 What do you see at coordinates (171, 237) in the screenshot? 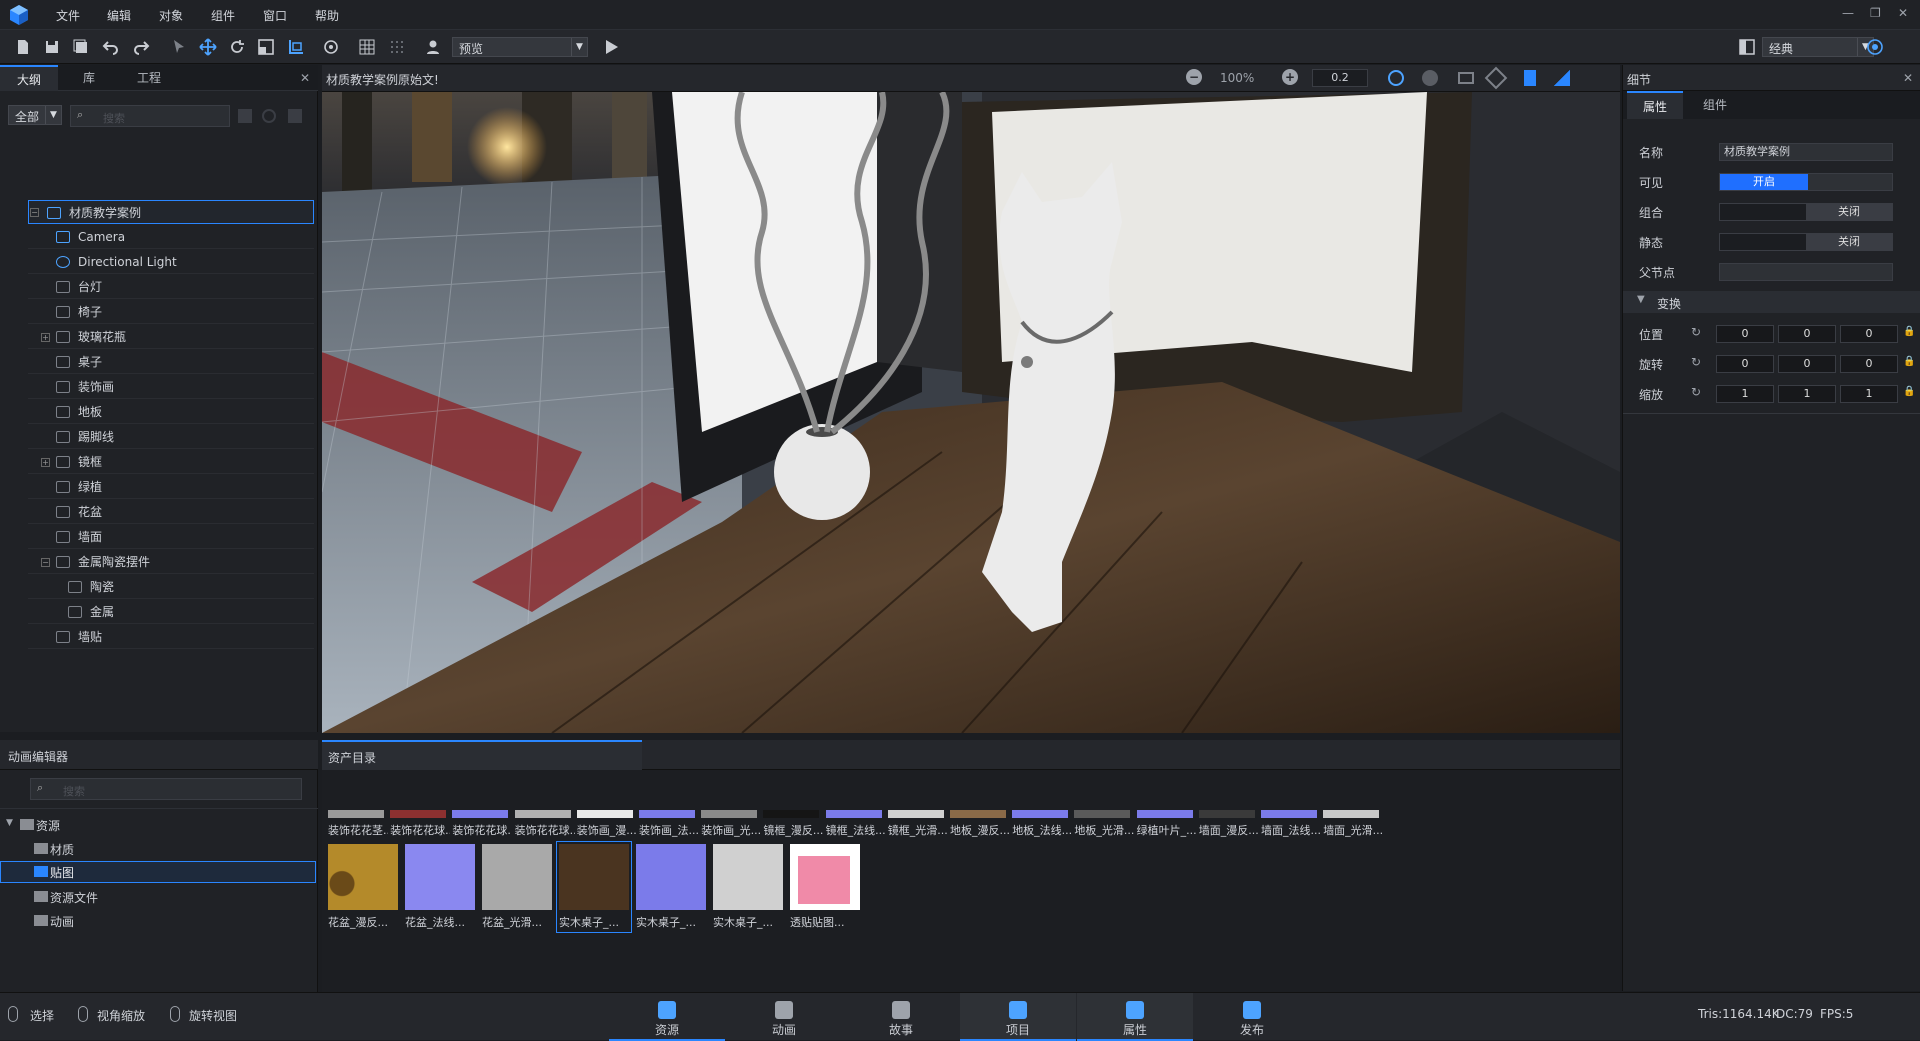
I see `outline-item: Camera` at bounding box center [171, 237].